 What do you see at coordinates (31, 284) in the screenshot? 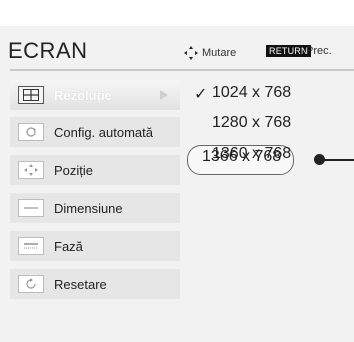
I see `reset-icon` at bounding box center [31, 284].